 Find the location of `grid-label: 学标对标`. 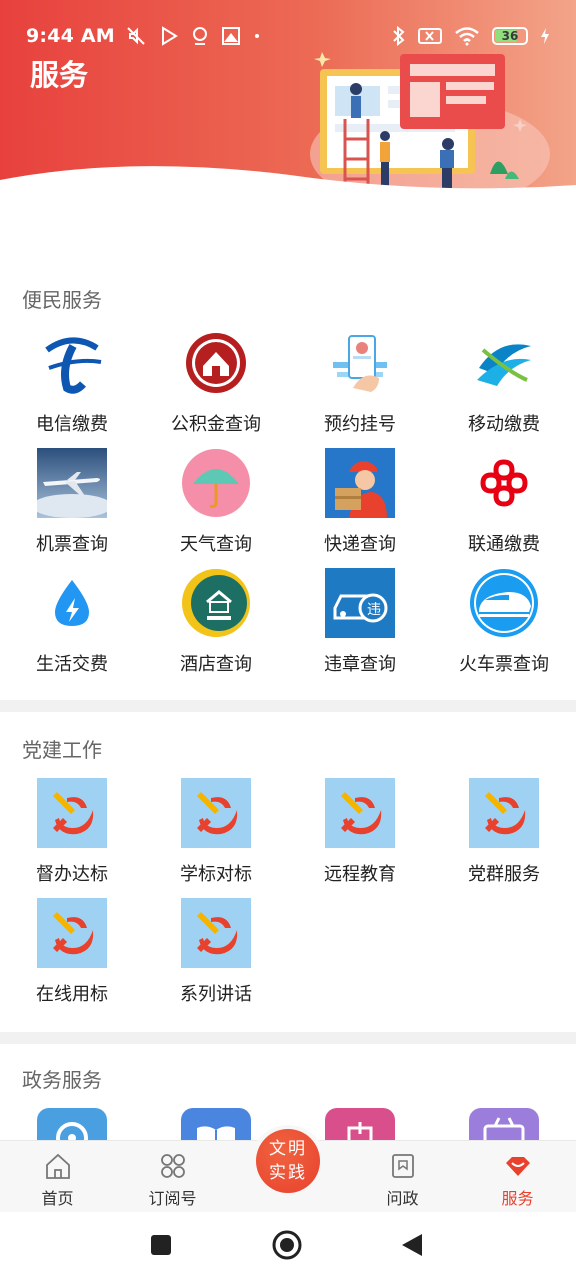

grid-label: 学标对标 is located at coordinates (216, 874).